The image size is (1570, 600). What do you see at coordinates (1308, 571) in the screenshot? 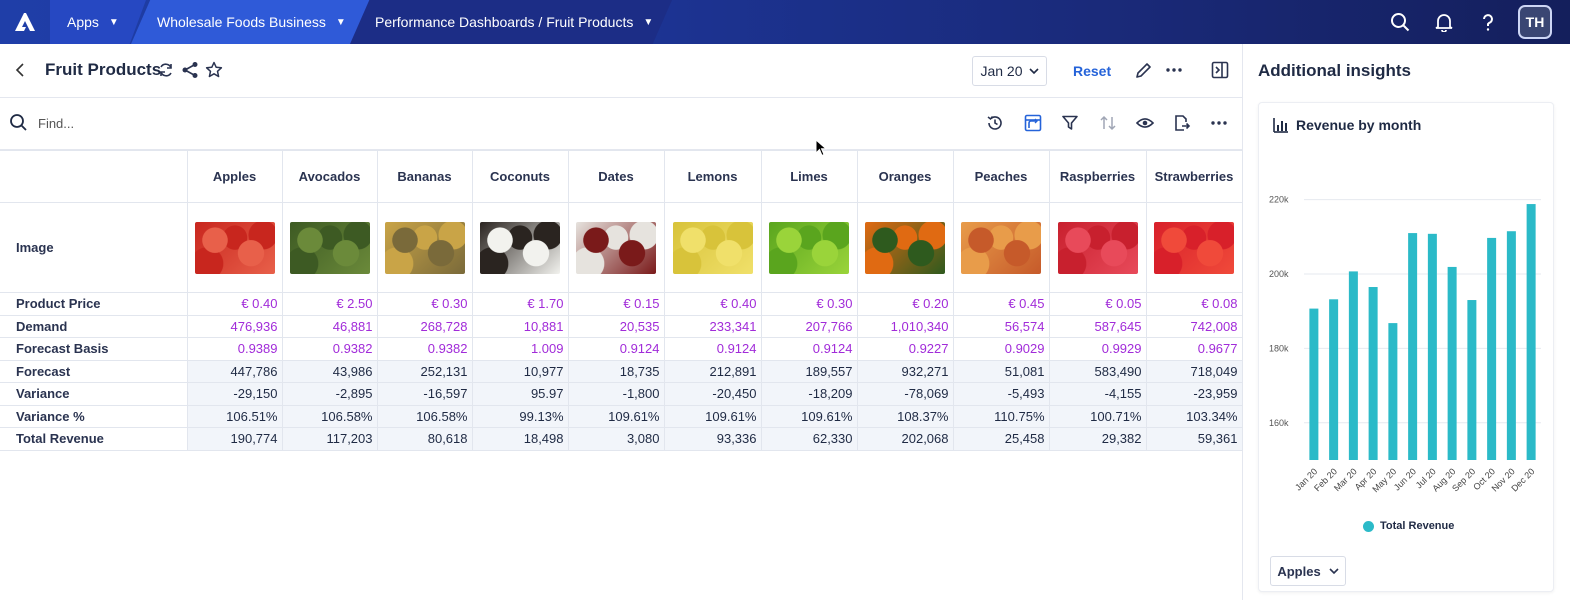
I see `product-selector: Apples` at bounding box center [1308, 571].